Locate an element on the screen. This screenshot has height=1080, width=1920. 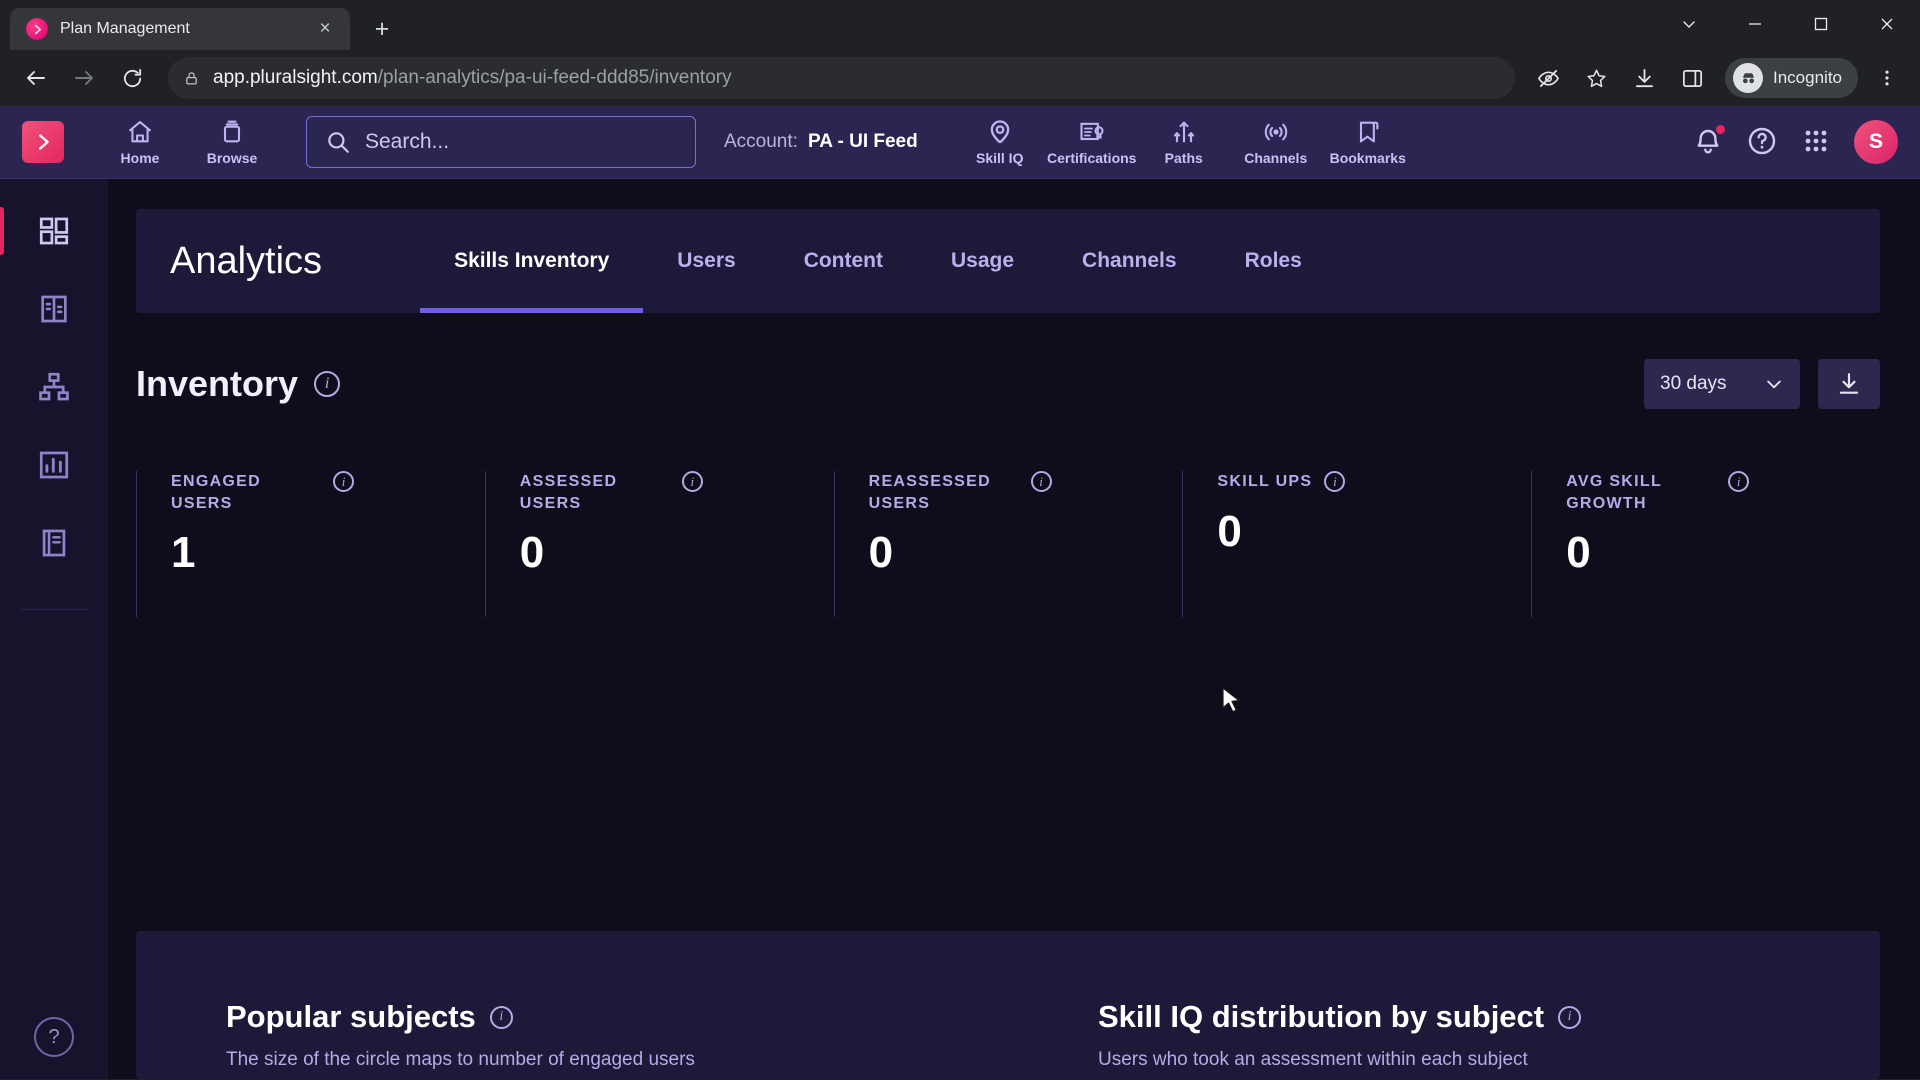
reload-icon is located at coordinates (132, 78).